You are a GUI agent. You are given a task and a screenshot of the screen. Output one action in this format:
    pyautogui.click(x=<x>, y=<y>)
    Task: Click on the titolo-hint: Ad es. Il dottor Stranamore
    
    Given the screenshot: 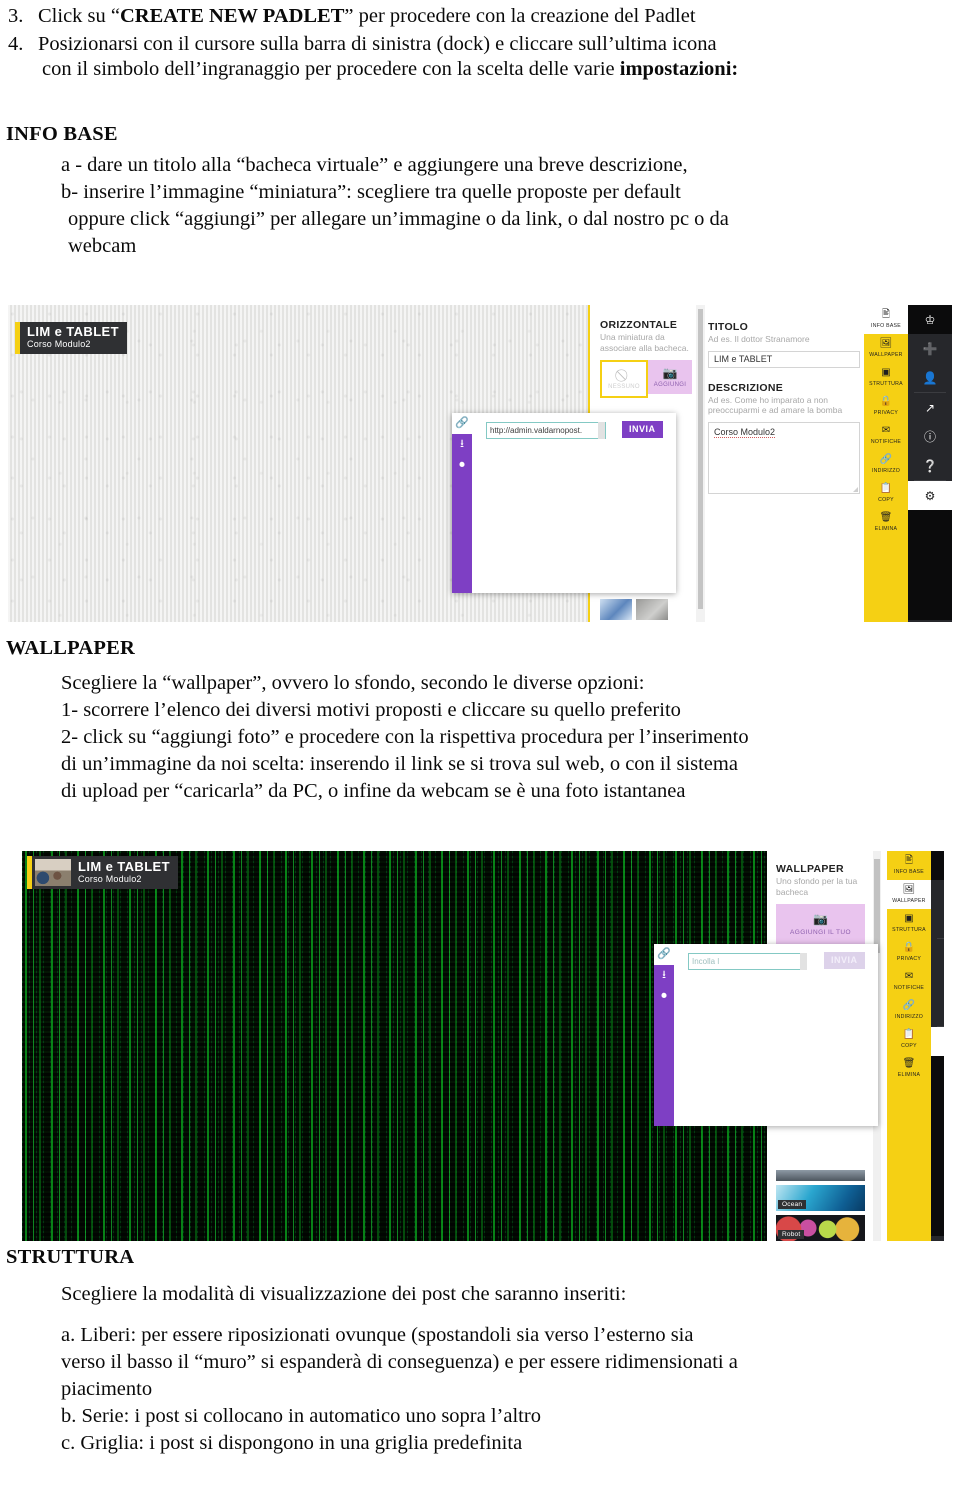 What is the action you would take?
    pyautogui.click(x=759, y=339)
    